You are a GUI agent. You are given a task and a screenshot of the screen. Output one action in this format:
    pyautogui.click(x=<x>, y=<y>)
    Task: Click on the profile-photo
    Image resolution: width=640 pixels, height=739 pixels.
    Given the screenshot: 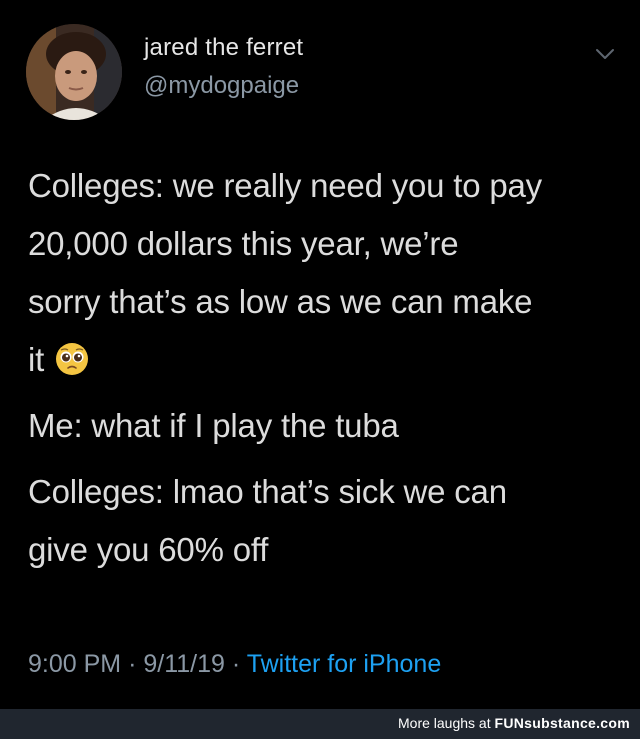 What is the action you would take?
    pyautogui.click(x=74, y=72)
    